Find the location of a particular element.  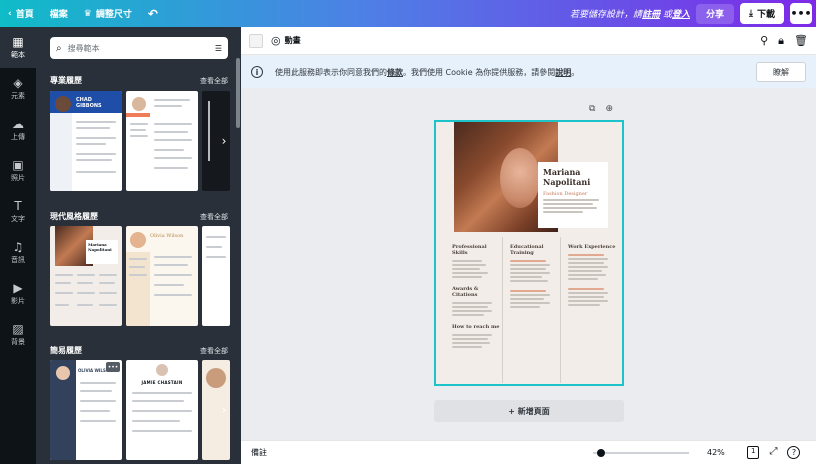

cookie-ok-button: 瞭解 is located at coordinates (781, 72).